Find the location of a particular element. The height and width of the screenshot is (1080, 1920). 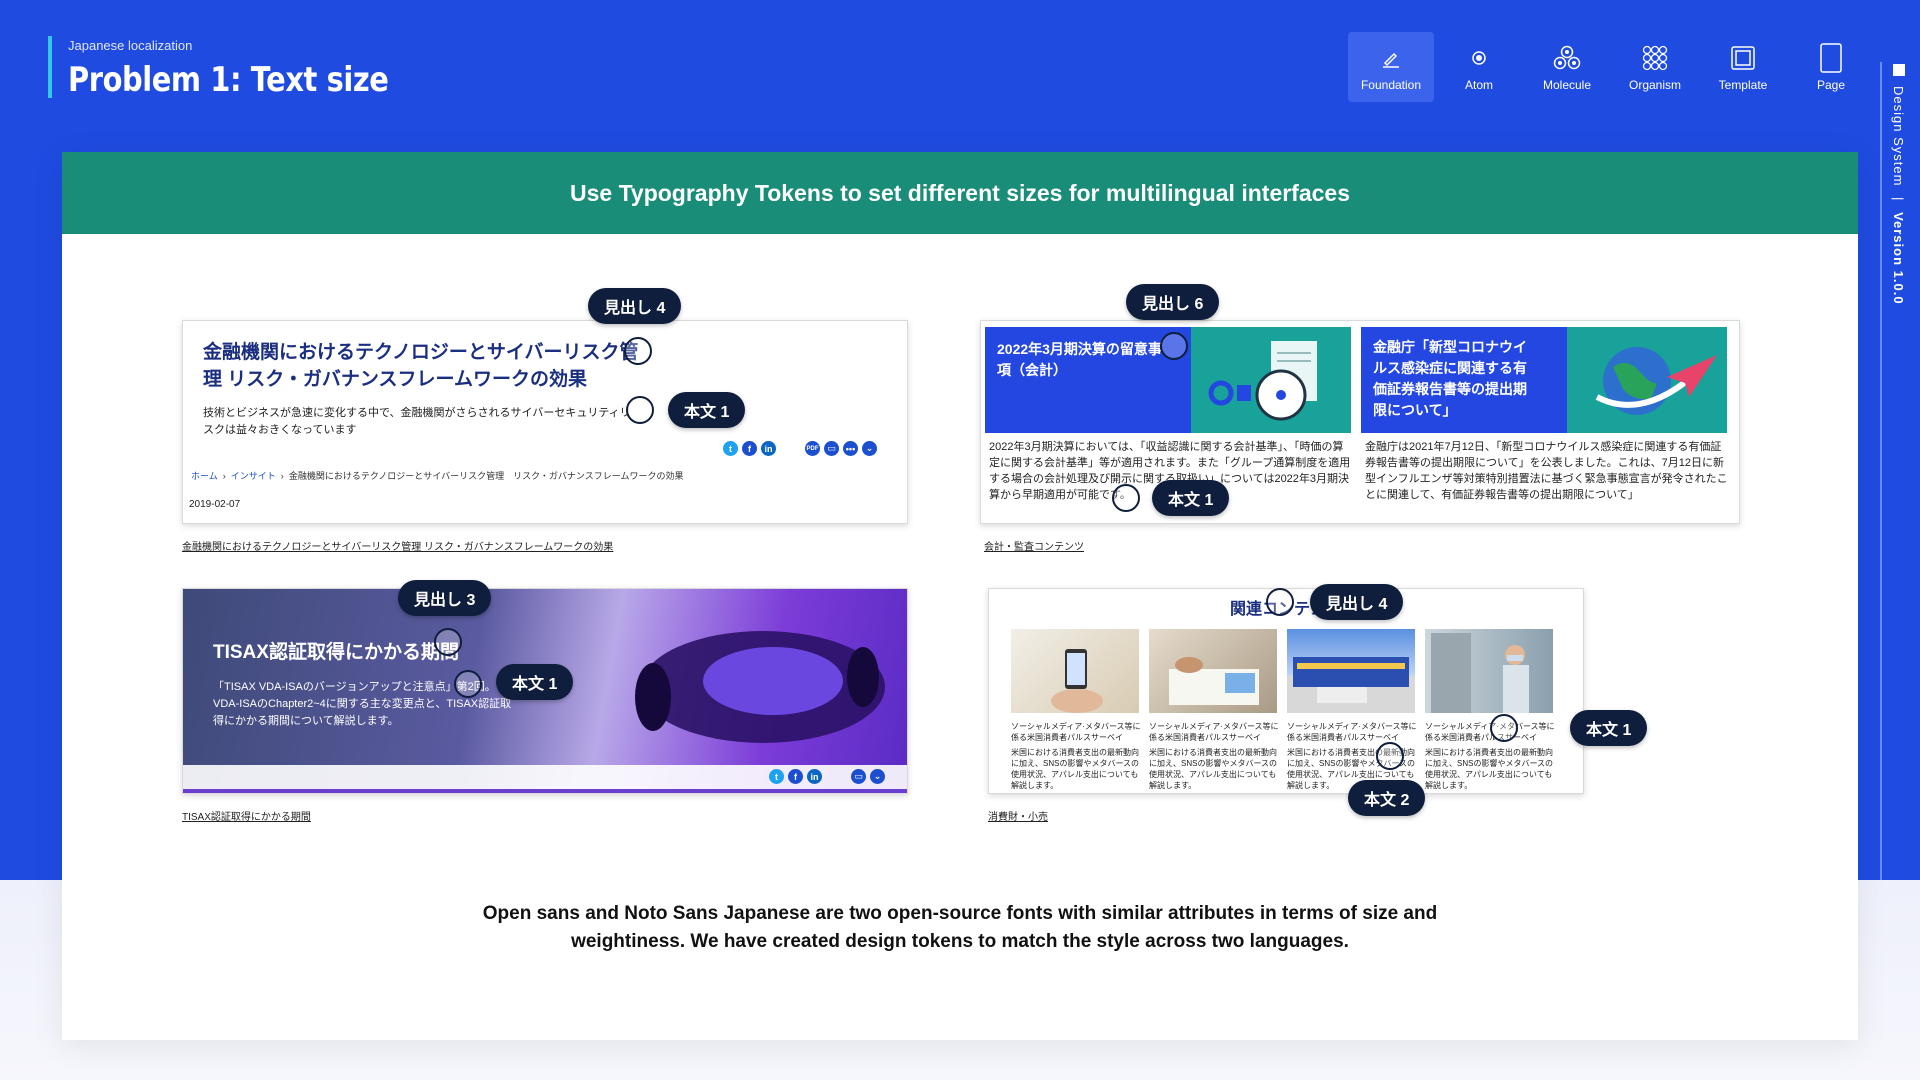

sidebar-label: Design System is located at coordinates (1898, 136).